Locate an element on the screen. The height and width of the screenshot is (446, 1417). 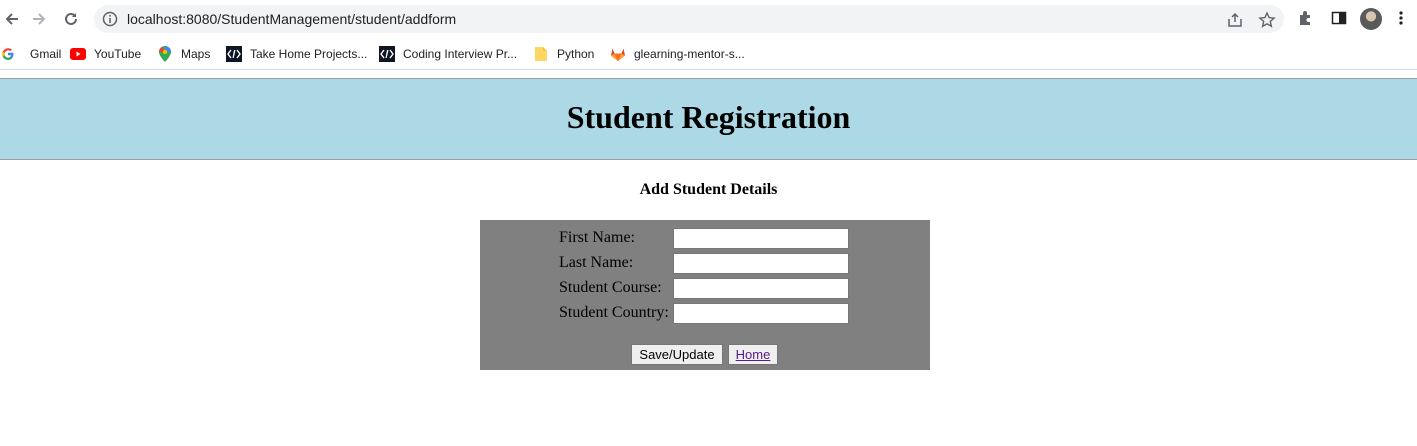
bookmark-youtube: YouTube is located at coordinates (105, 54).